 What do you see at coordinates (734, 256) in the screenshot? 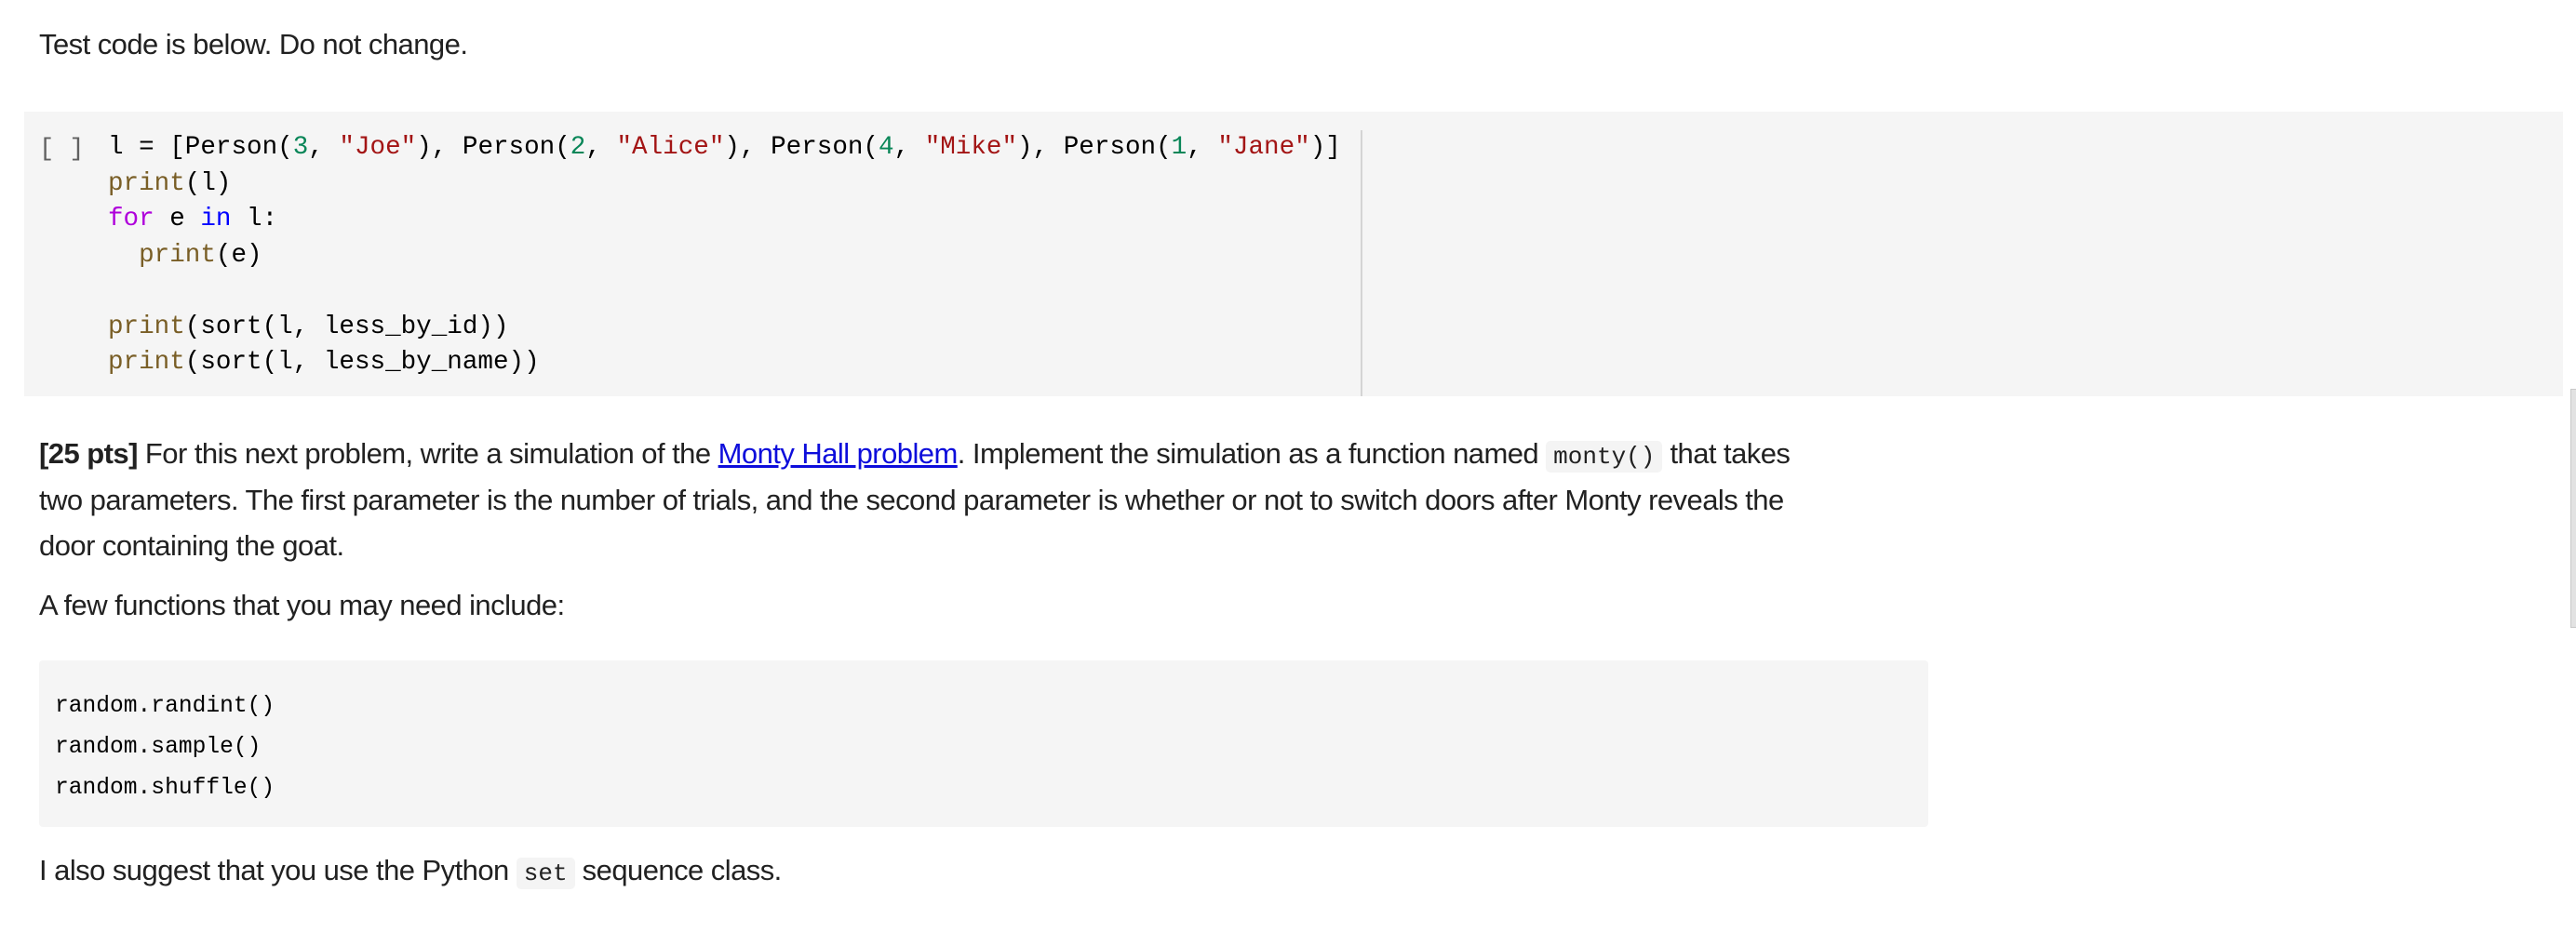
I see `code-line: print(e)` at bounding box center [734, 256].